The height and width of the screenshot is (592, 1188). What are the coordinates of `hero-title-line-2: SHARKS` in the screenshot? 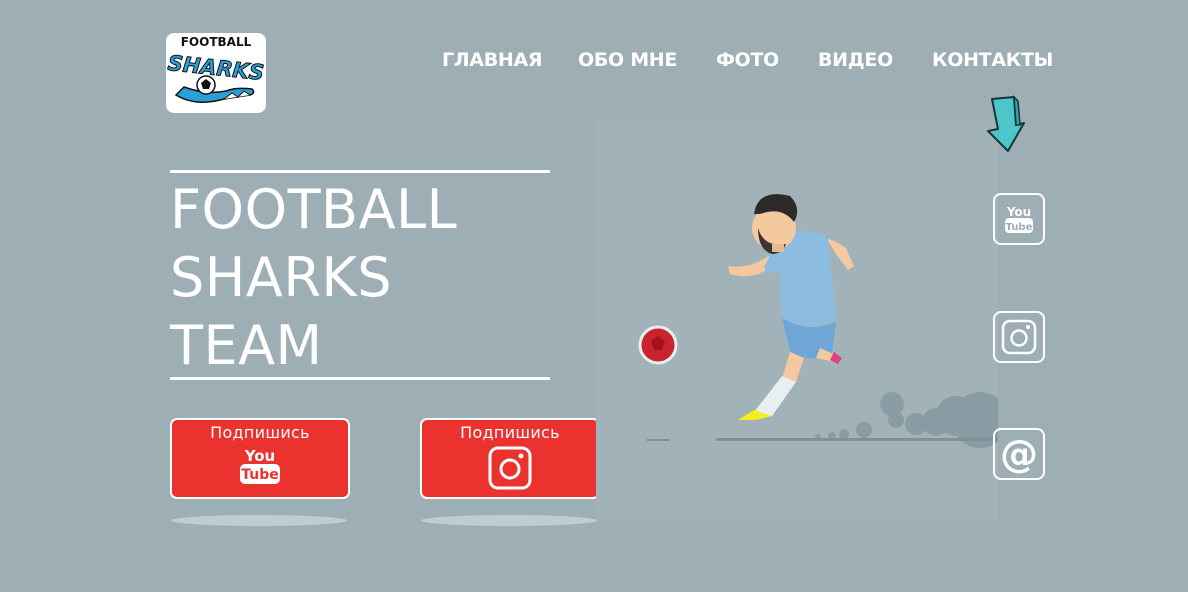 It's located at (281, 277).